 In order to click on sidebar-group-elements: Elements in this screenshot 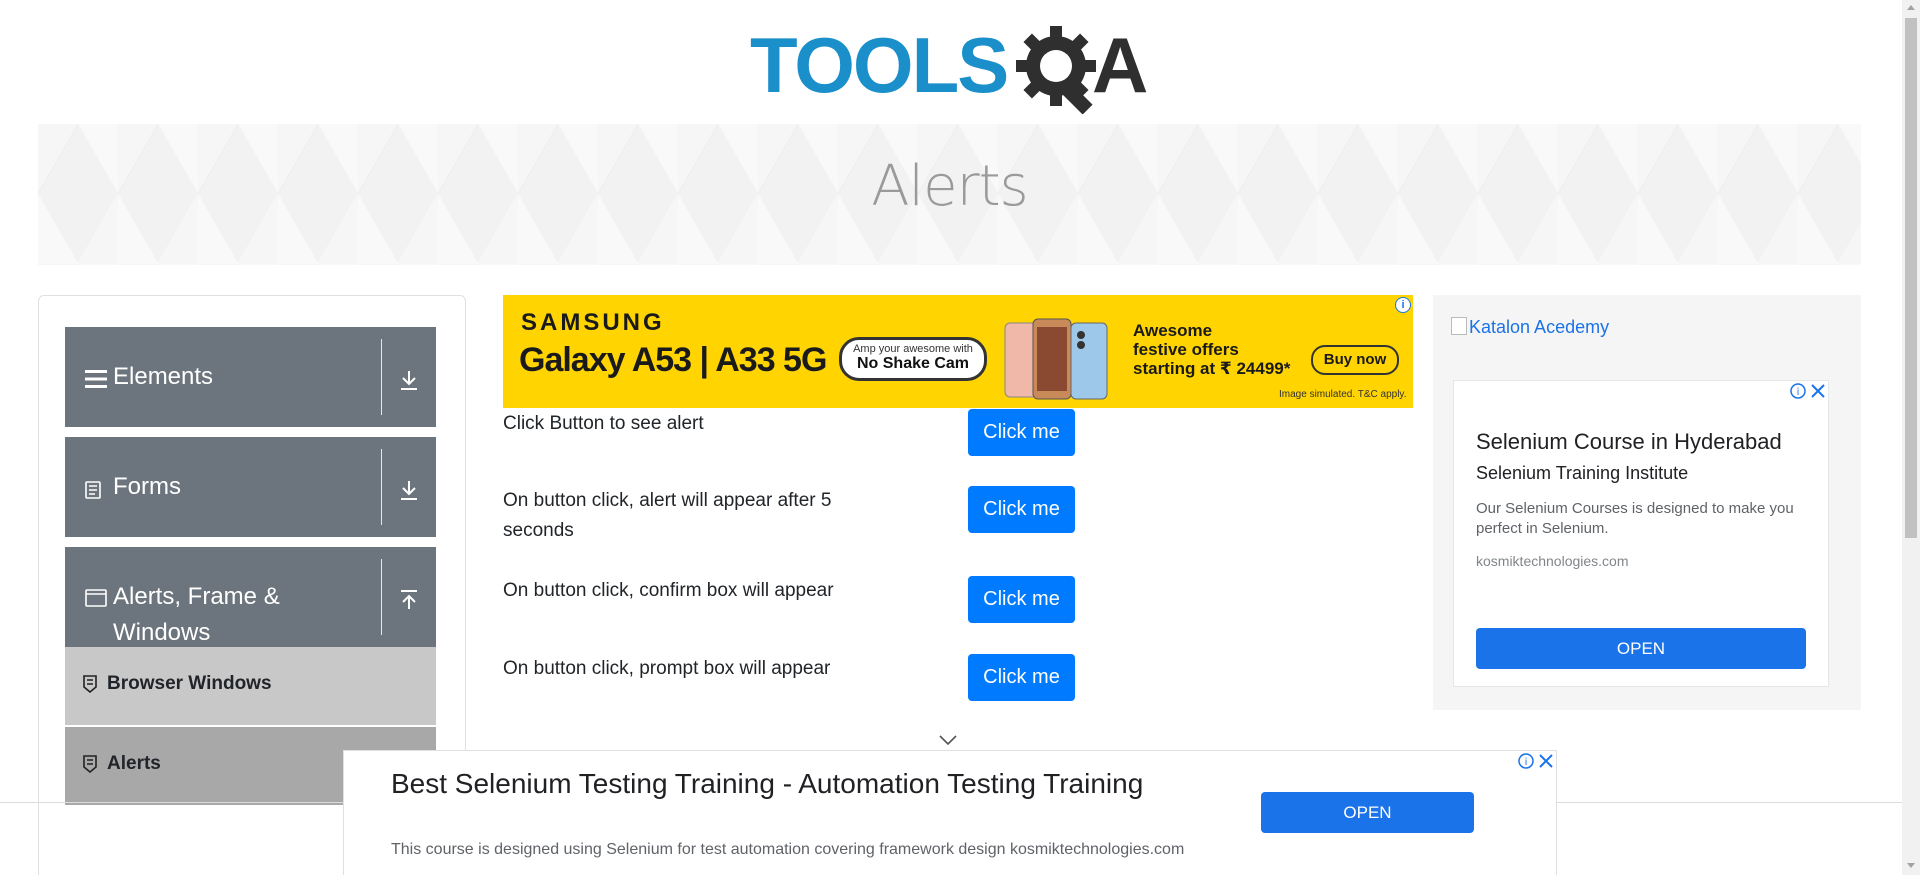, I will do `click(250, 377)`.